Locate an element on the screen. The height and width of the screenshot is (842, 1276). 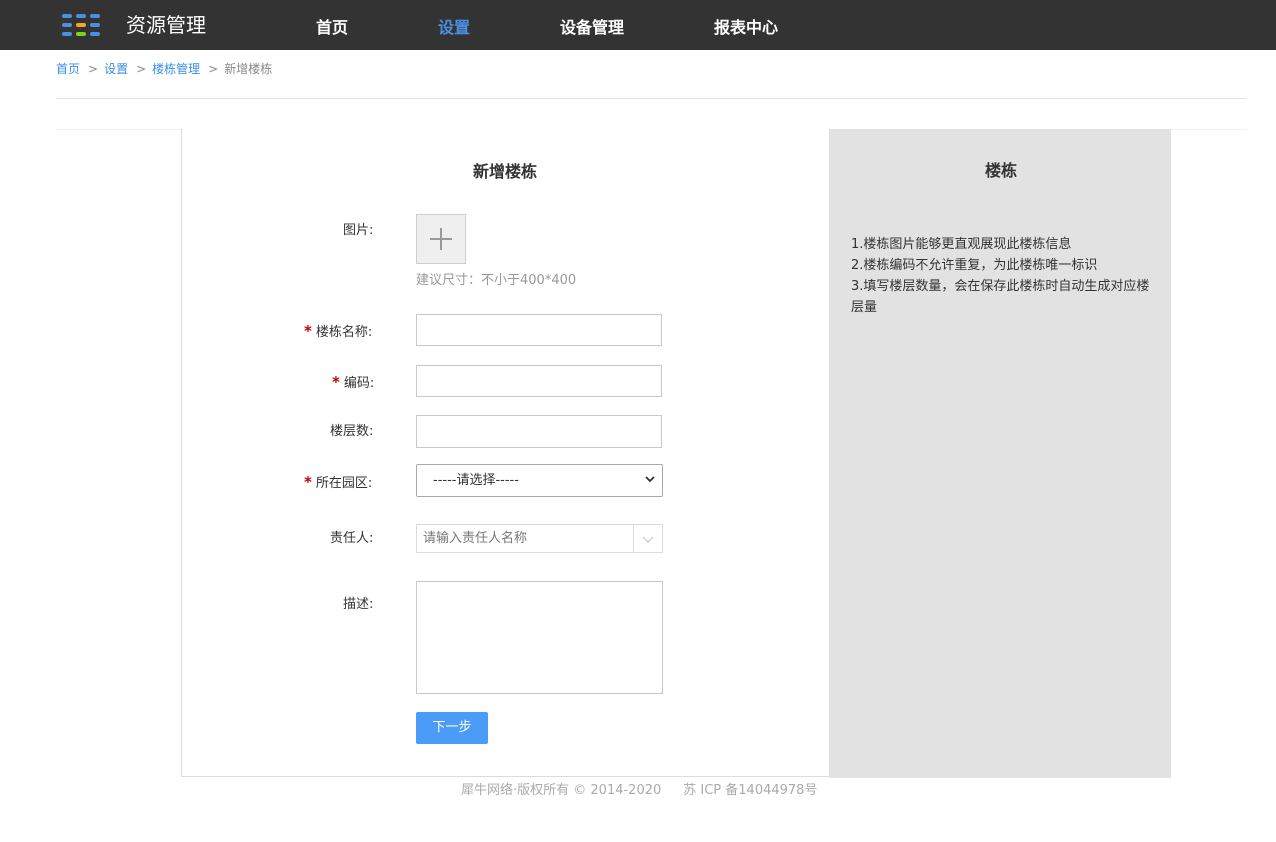
image-size-hint: 建议尺寸：不小于400*400 is located at coordinates (496, 280).